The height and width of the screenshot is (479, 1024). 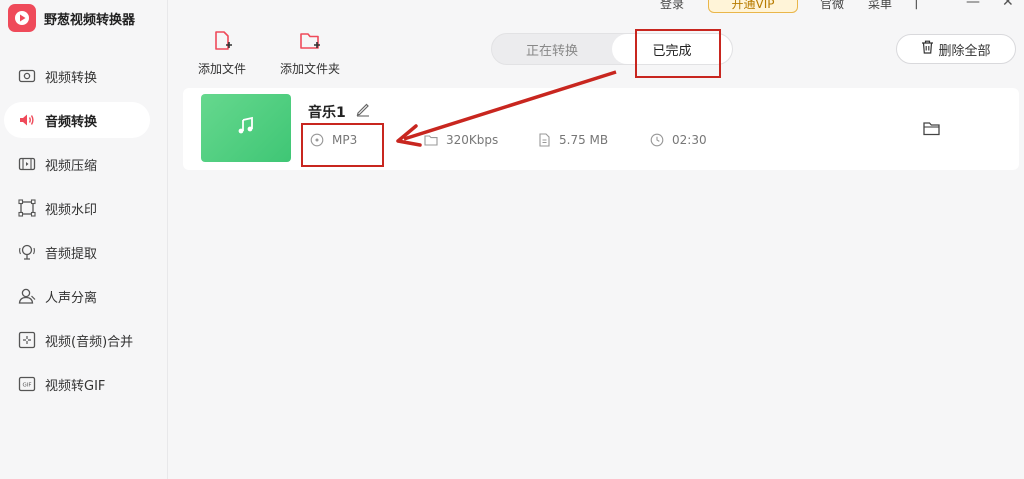 What do you see at coordinates (71, 254) in the screenshot?
I see `sidebar-item-label: 音频提取` at bounding box center [71, 254].